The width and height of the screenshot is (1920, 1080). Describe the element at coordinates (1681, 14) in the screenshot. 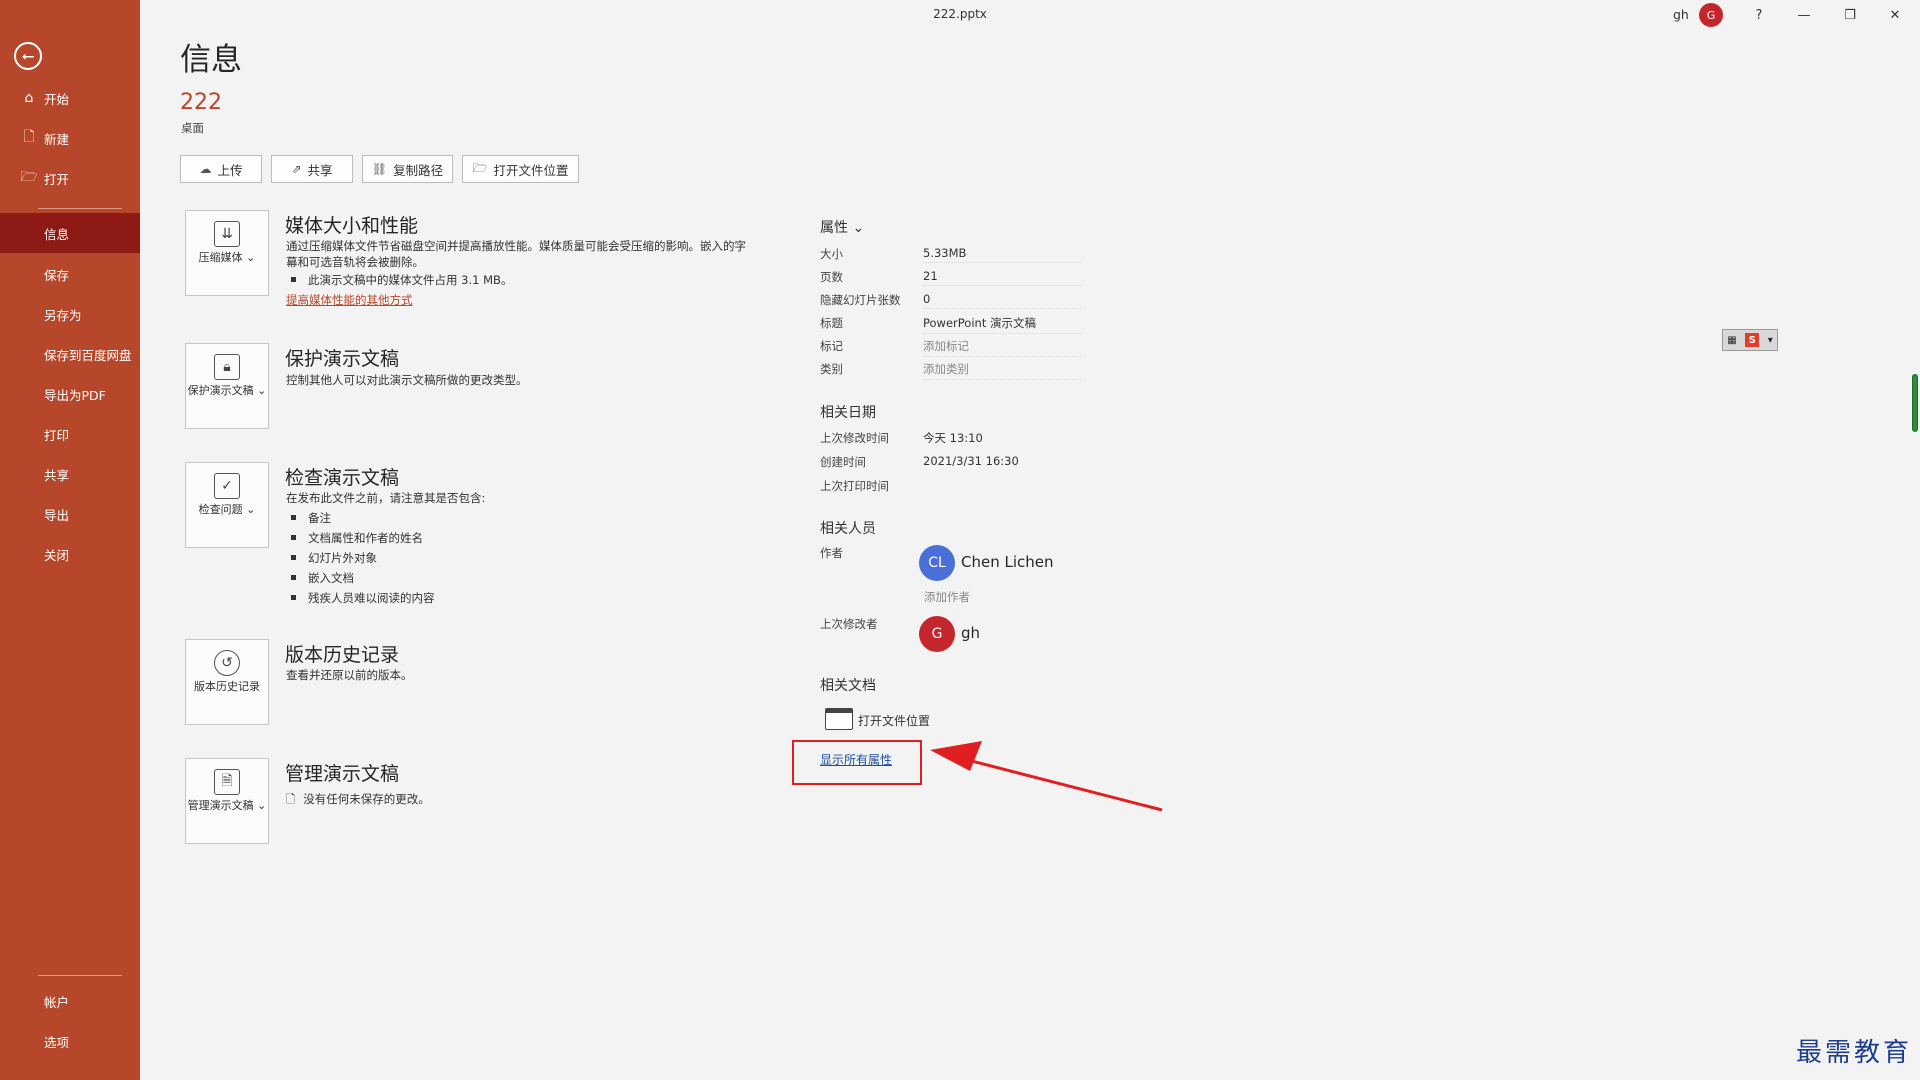

I see `user-name: gh` at that location.